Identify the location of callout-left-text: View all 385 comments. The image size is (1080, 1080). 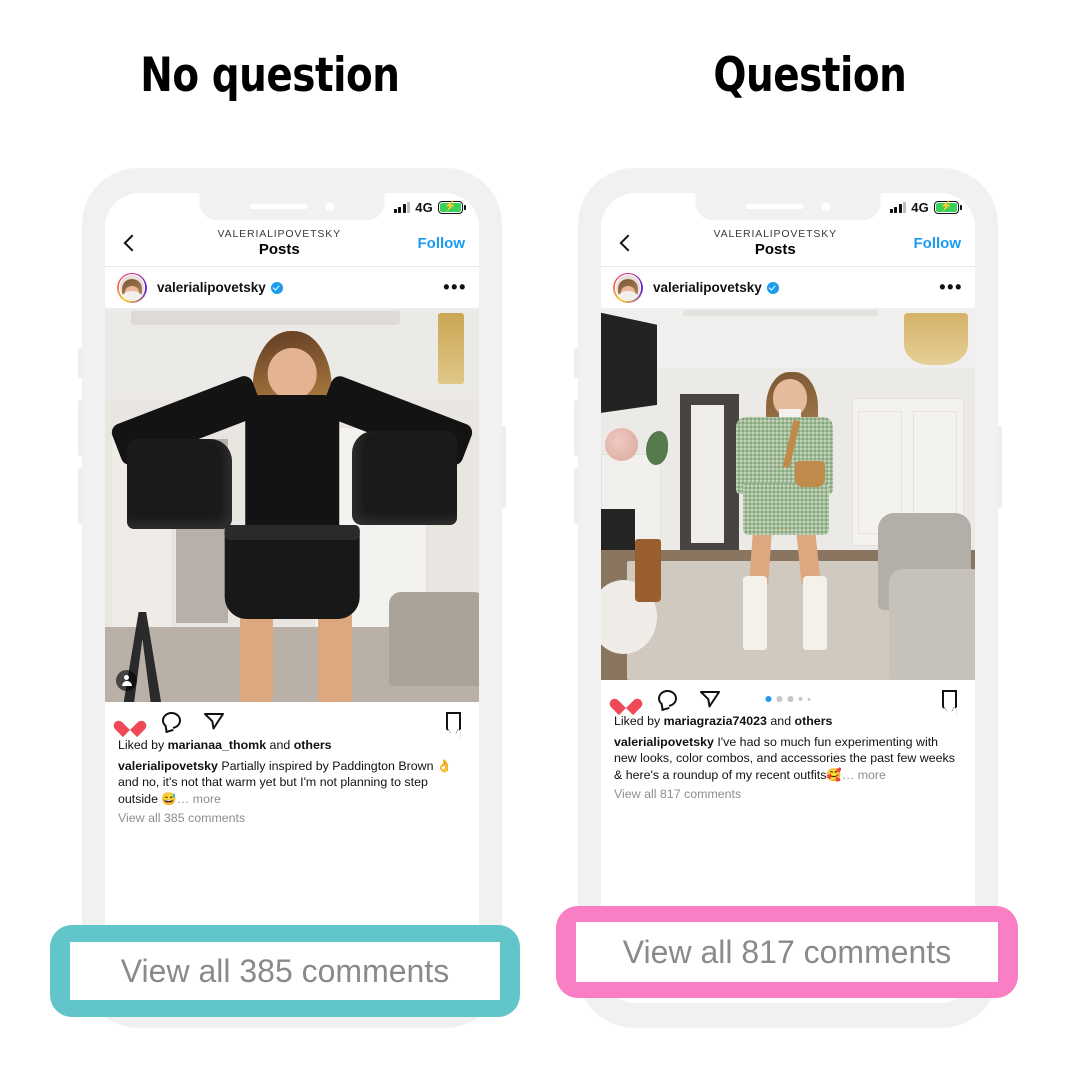
(285, 970).